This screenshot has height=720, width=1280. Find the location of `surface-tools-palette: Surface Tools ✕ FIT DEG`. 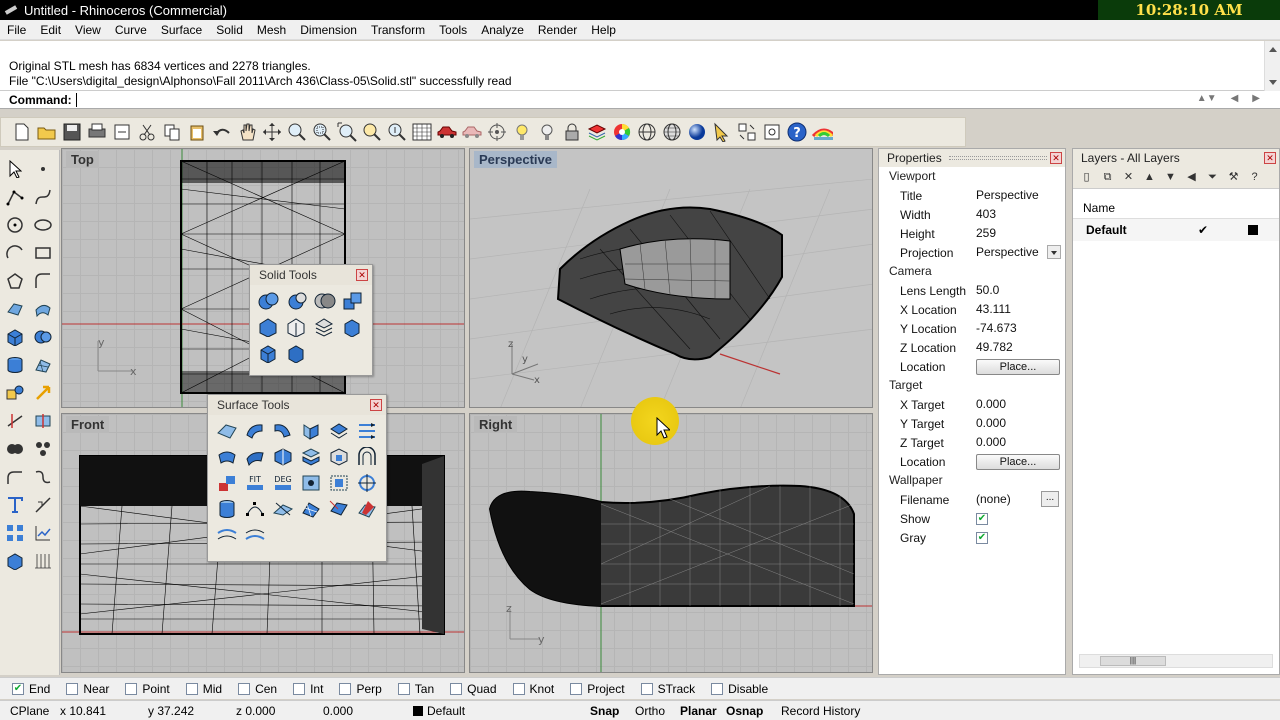

surface-tools-palette: Surface Tools ✕ FIT DEG is located at coordinates (297, 478).